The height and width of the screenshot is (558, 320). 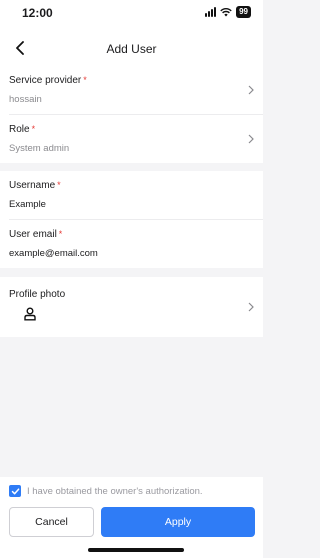 I want to click on page-title: Add User, so click(x=131, y=49).